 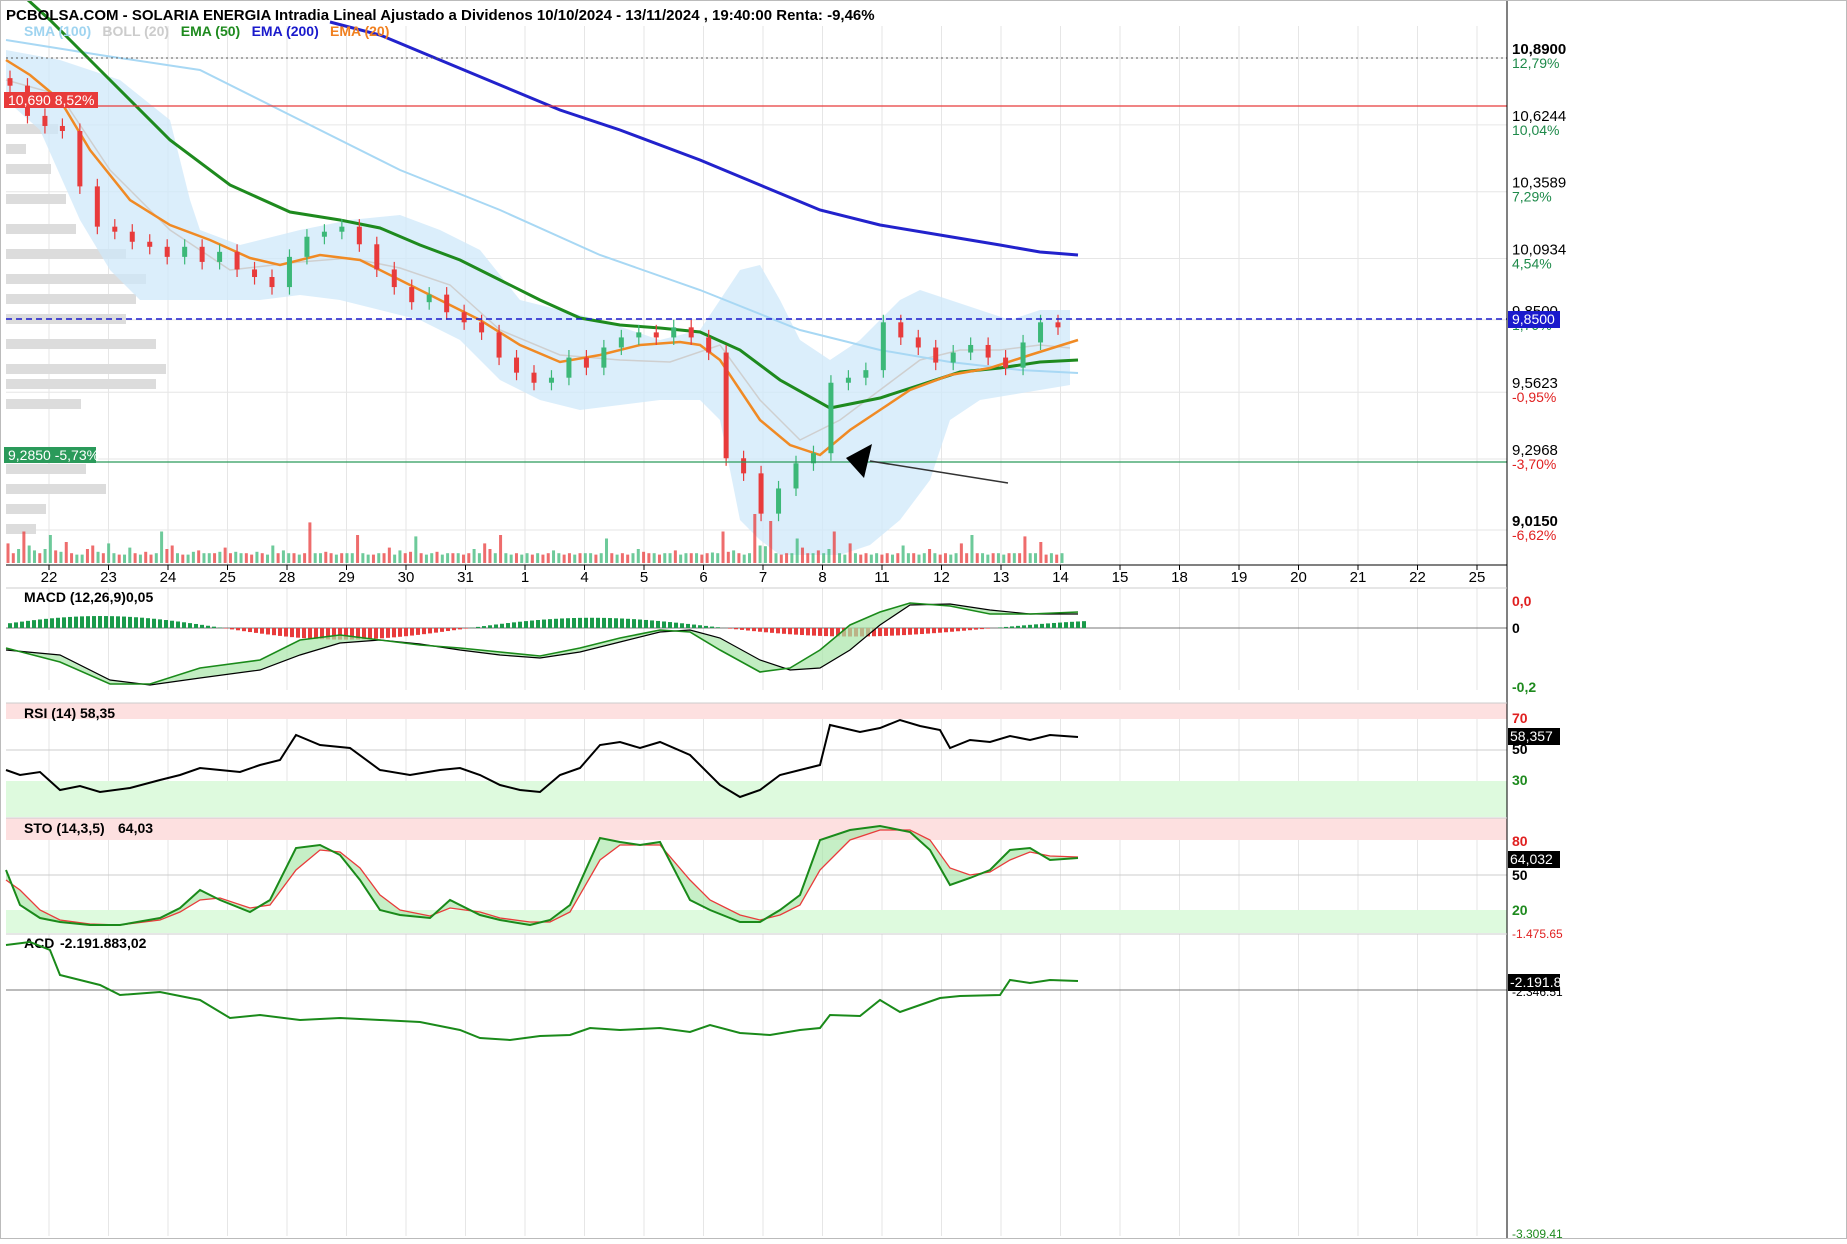 I want to click on legend-item: EMA (200), so click(x=285, y=31).